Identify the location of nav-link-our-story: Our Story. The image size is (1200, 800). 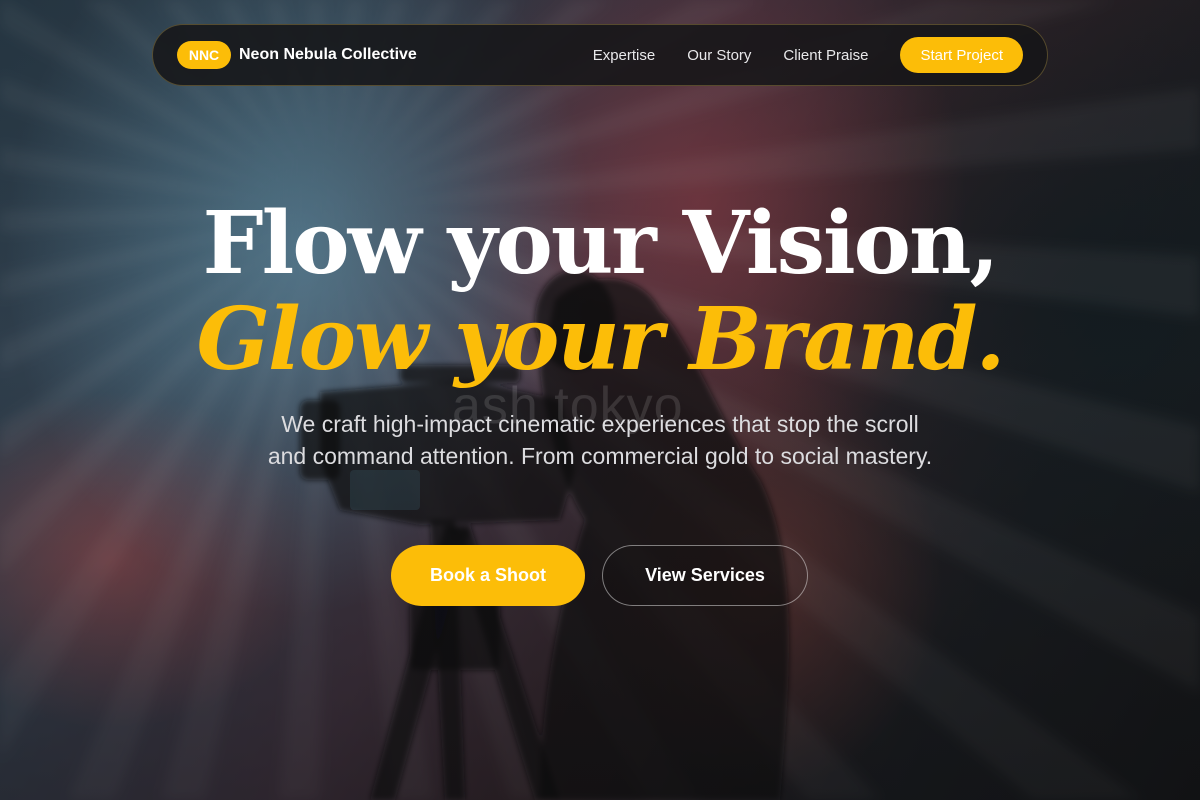
(719, 55).